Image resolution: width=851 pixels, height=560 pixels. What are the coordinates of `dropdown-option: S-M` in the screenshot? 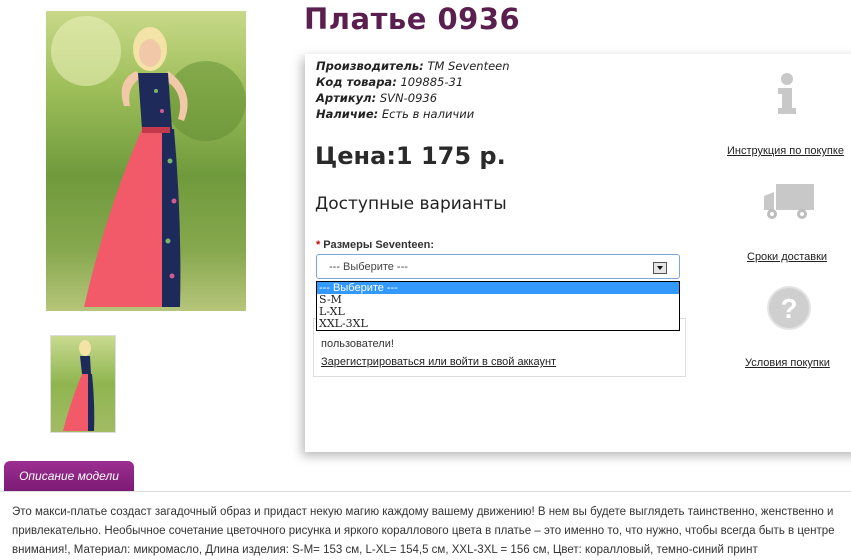 It's located at (498, 300).